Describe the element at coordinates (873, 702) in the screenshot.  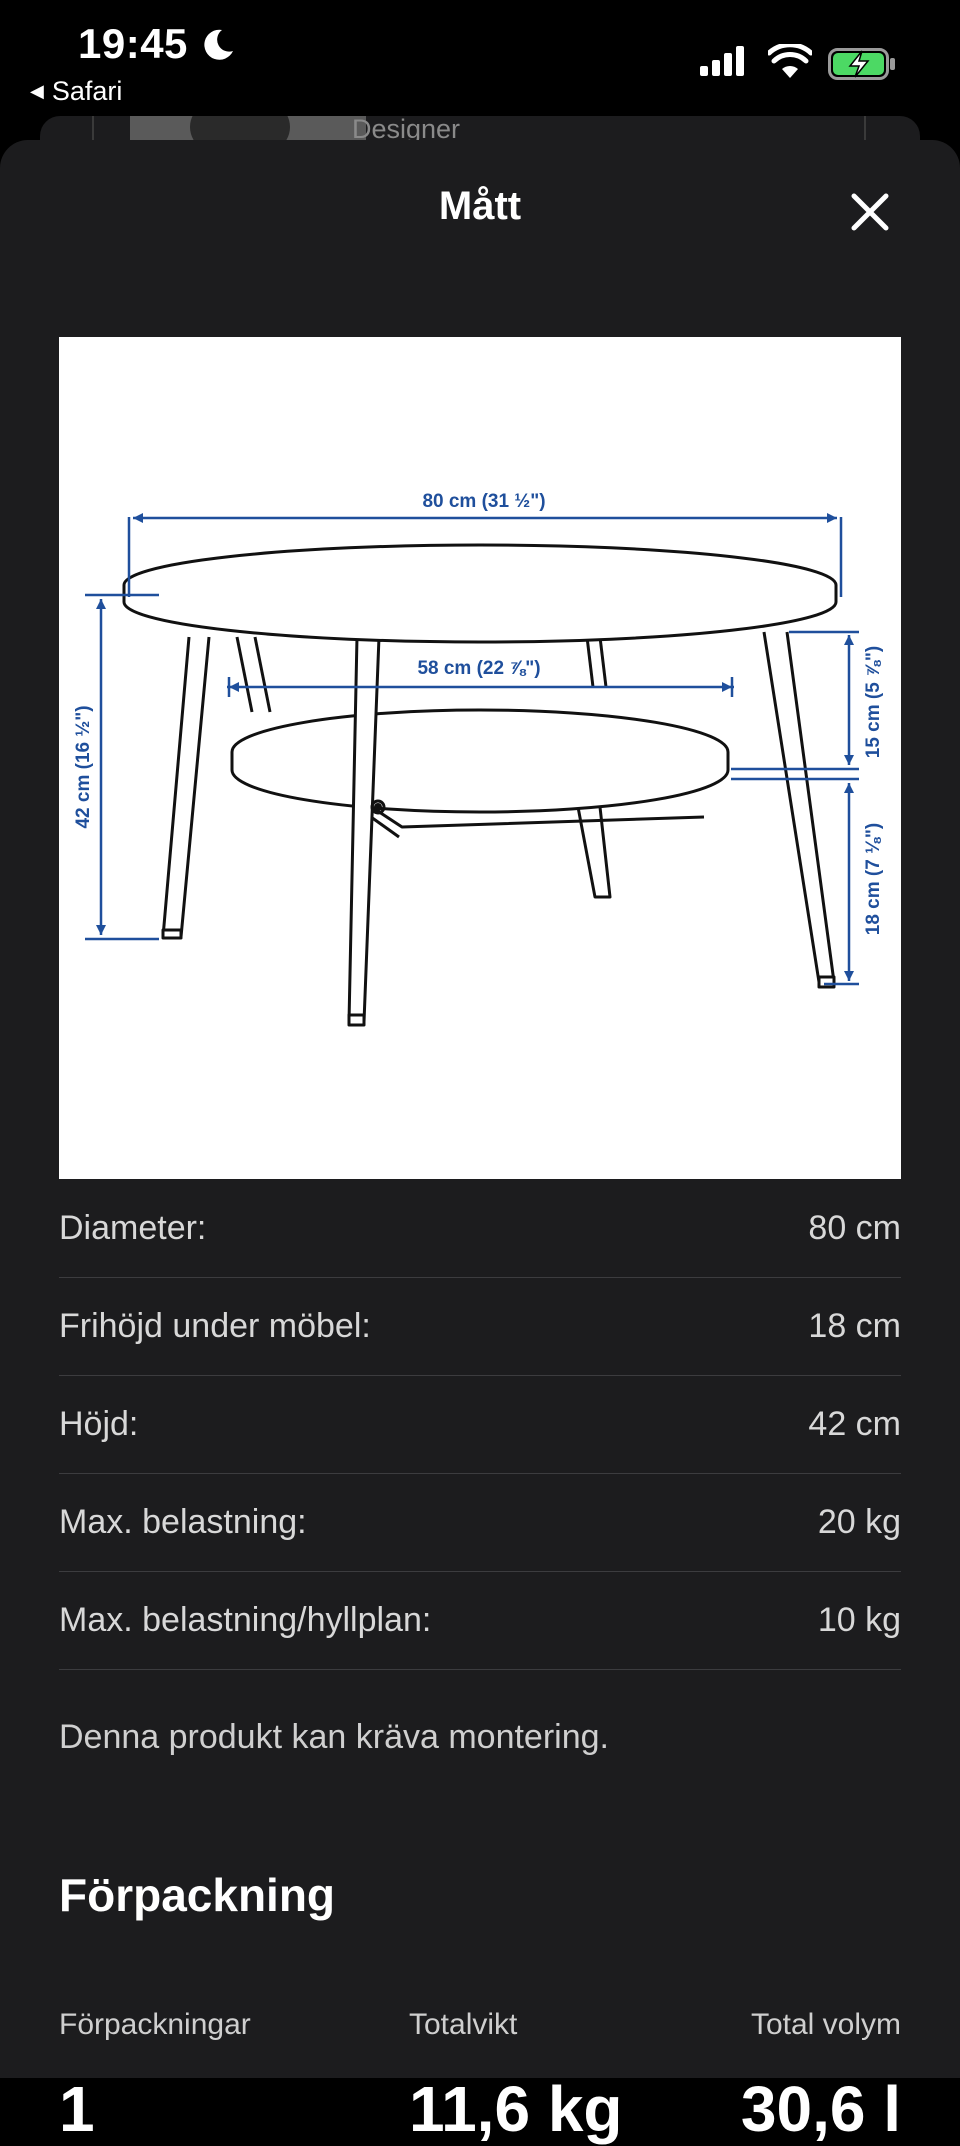
I see `dimension-label-shelf-gap: 15 cm (5 ⅞")` at that location.